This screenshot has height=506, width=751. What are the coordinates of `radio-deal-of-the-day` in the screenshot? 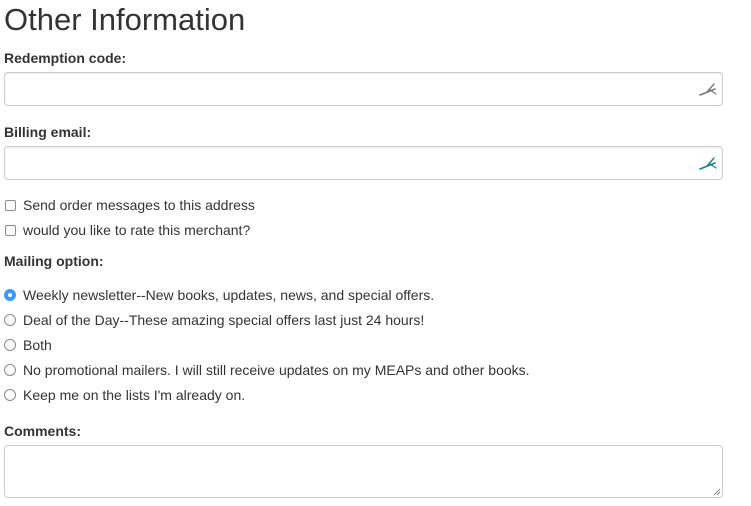 It's located at (10, 320).